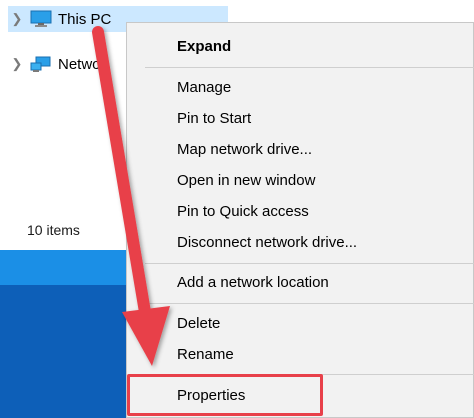 The image size is (474, 418). What do you see at coordinates (85, 19) in the screenshot?
I see `nav-item-label: This PC` at bounding box center [85, 19].